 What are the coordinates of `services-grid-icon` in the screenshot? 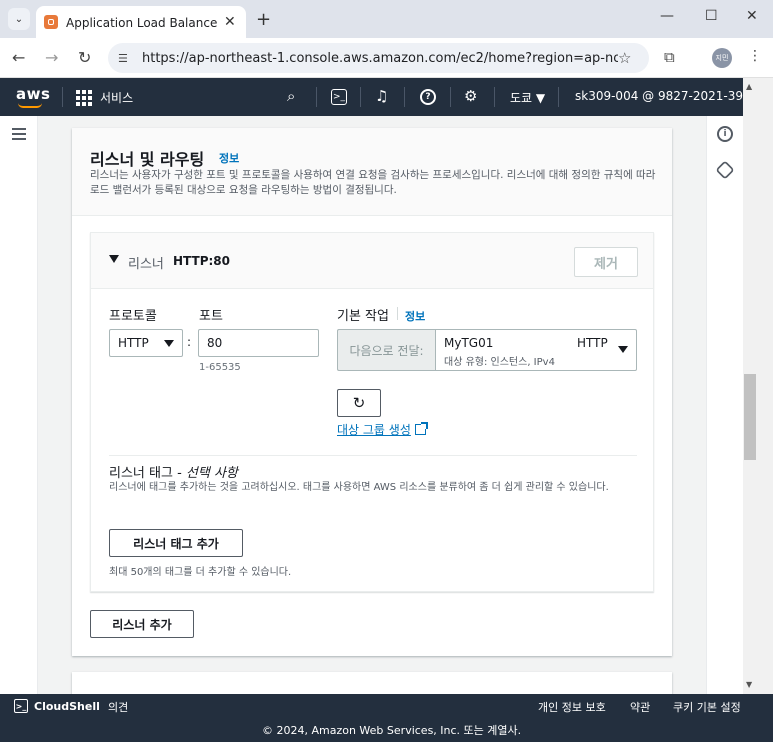 It's located at (84, 97).